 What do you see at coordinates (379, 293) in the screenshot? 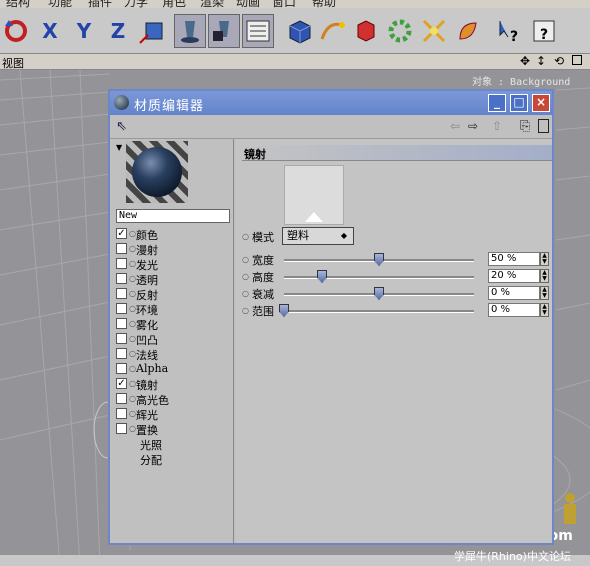
I see `falloff-slider-thumb` at bounding box center [379, 293].